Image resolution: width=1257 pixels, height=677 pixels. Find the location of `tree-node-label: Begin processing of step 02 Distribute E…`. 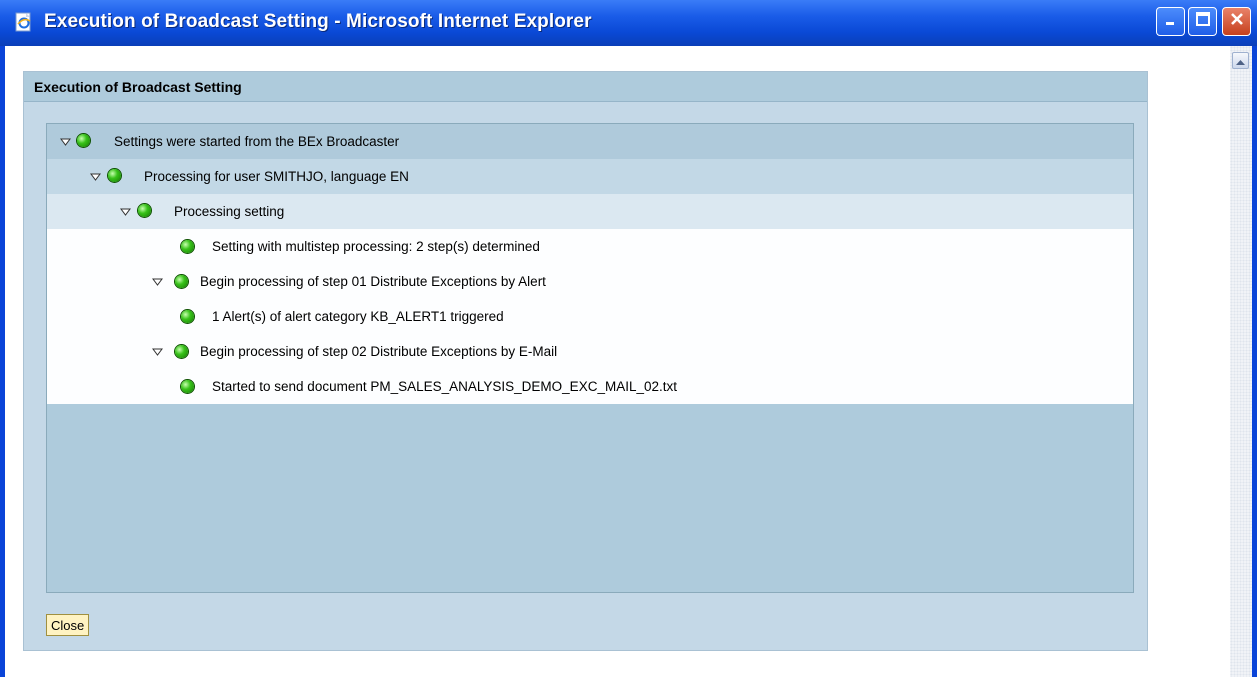

tree-node-label: Begin processing of step 02 Distribute E… is located at coordinates (379, 351).